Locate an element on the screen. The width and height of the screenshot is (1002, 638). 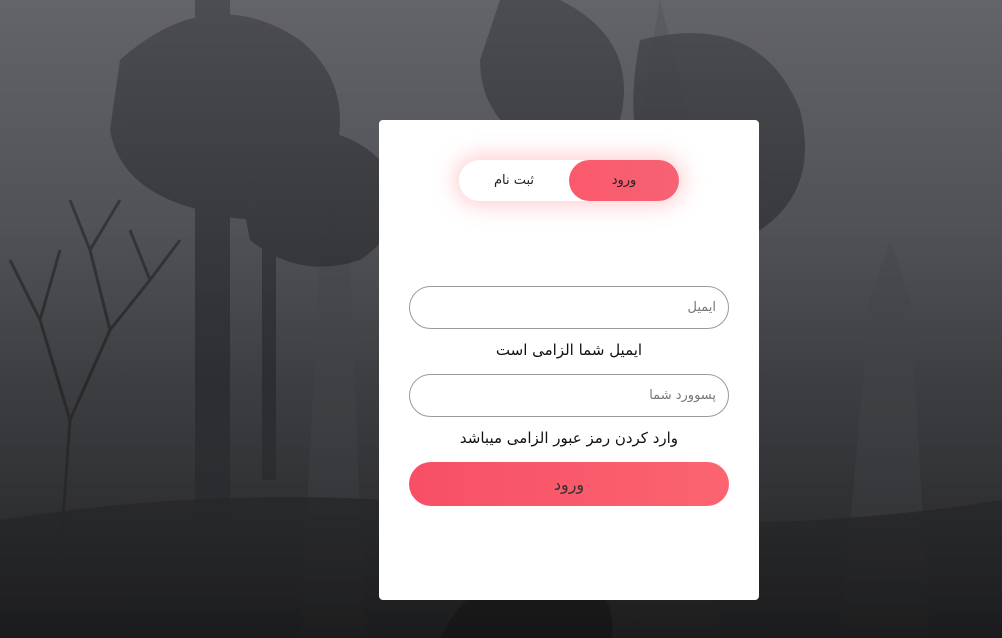
password-input is located at coordinates (569, 395).